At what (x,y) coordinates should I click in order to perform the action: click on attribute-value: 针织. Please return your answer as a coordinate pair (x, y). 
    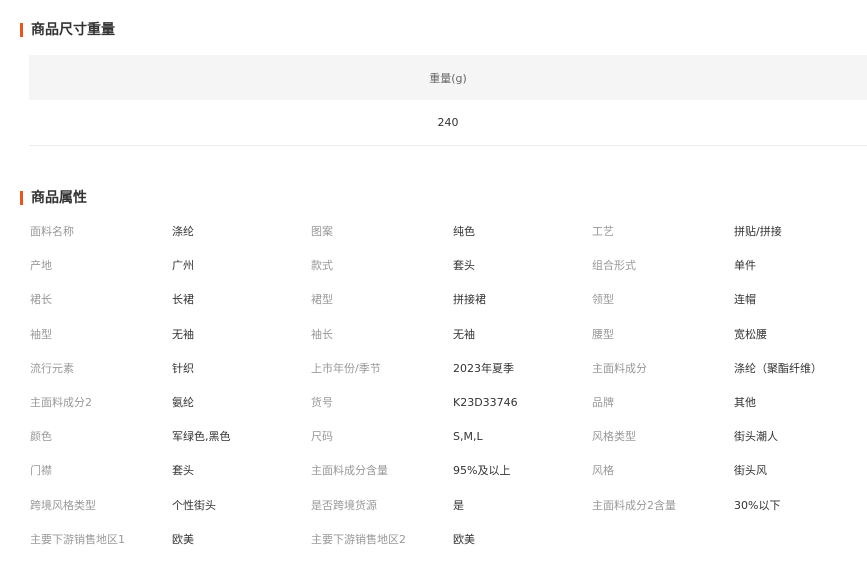
    Looking at the image, I should click on (183, 368).